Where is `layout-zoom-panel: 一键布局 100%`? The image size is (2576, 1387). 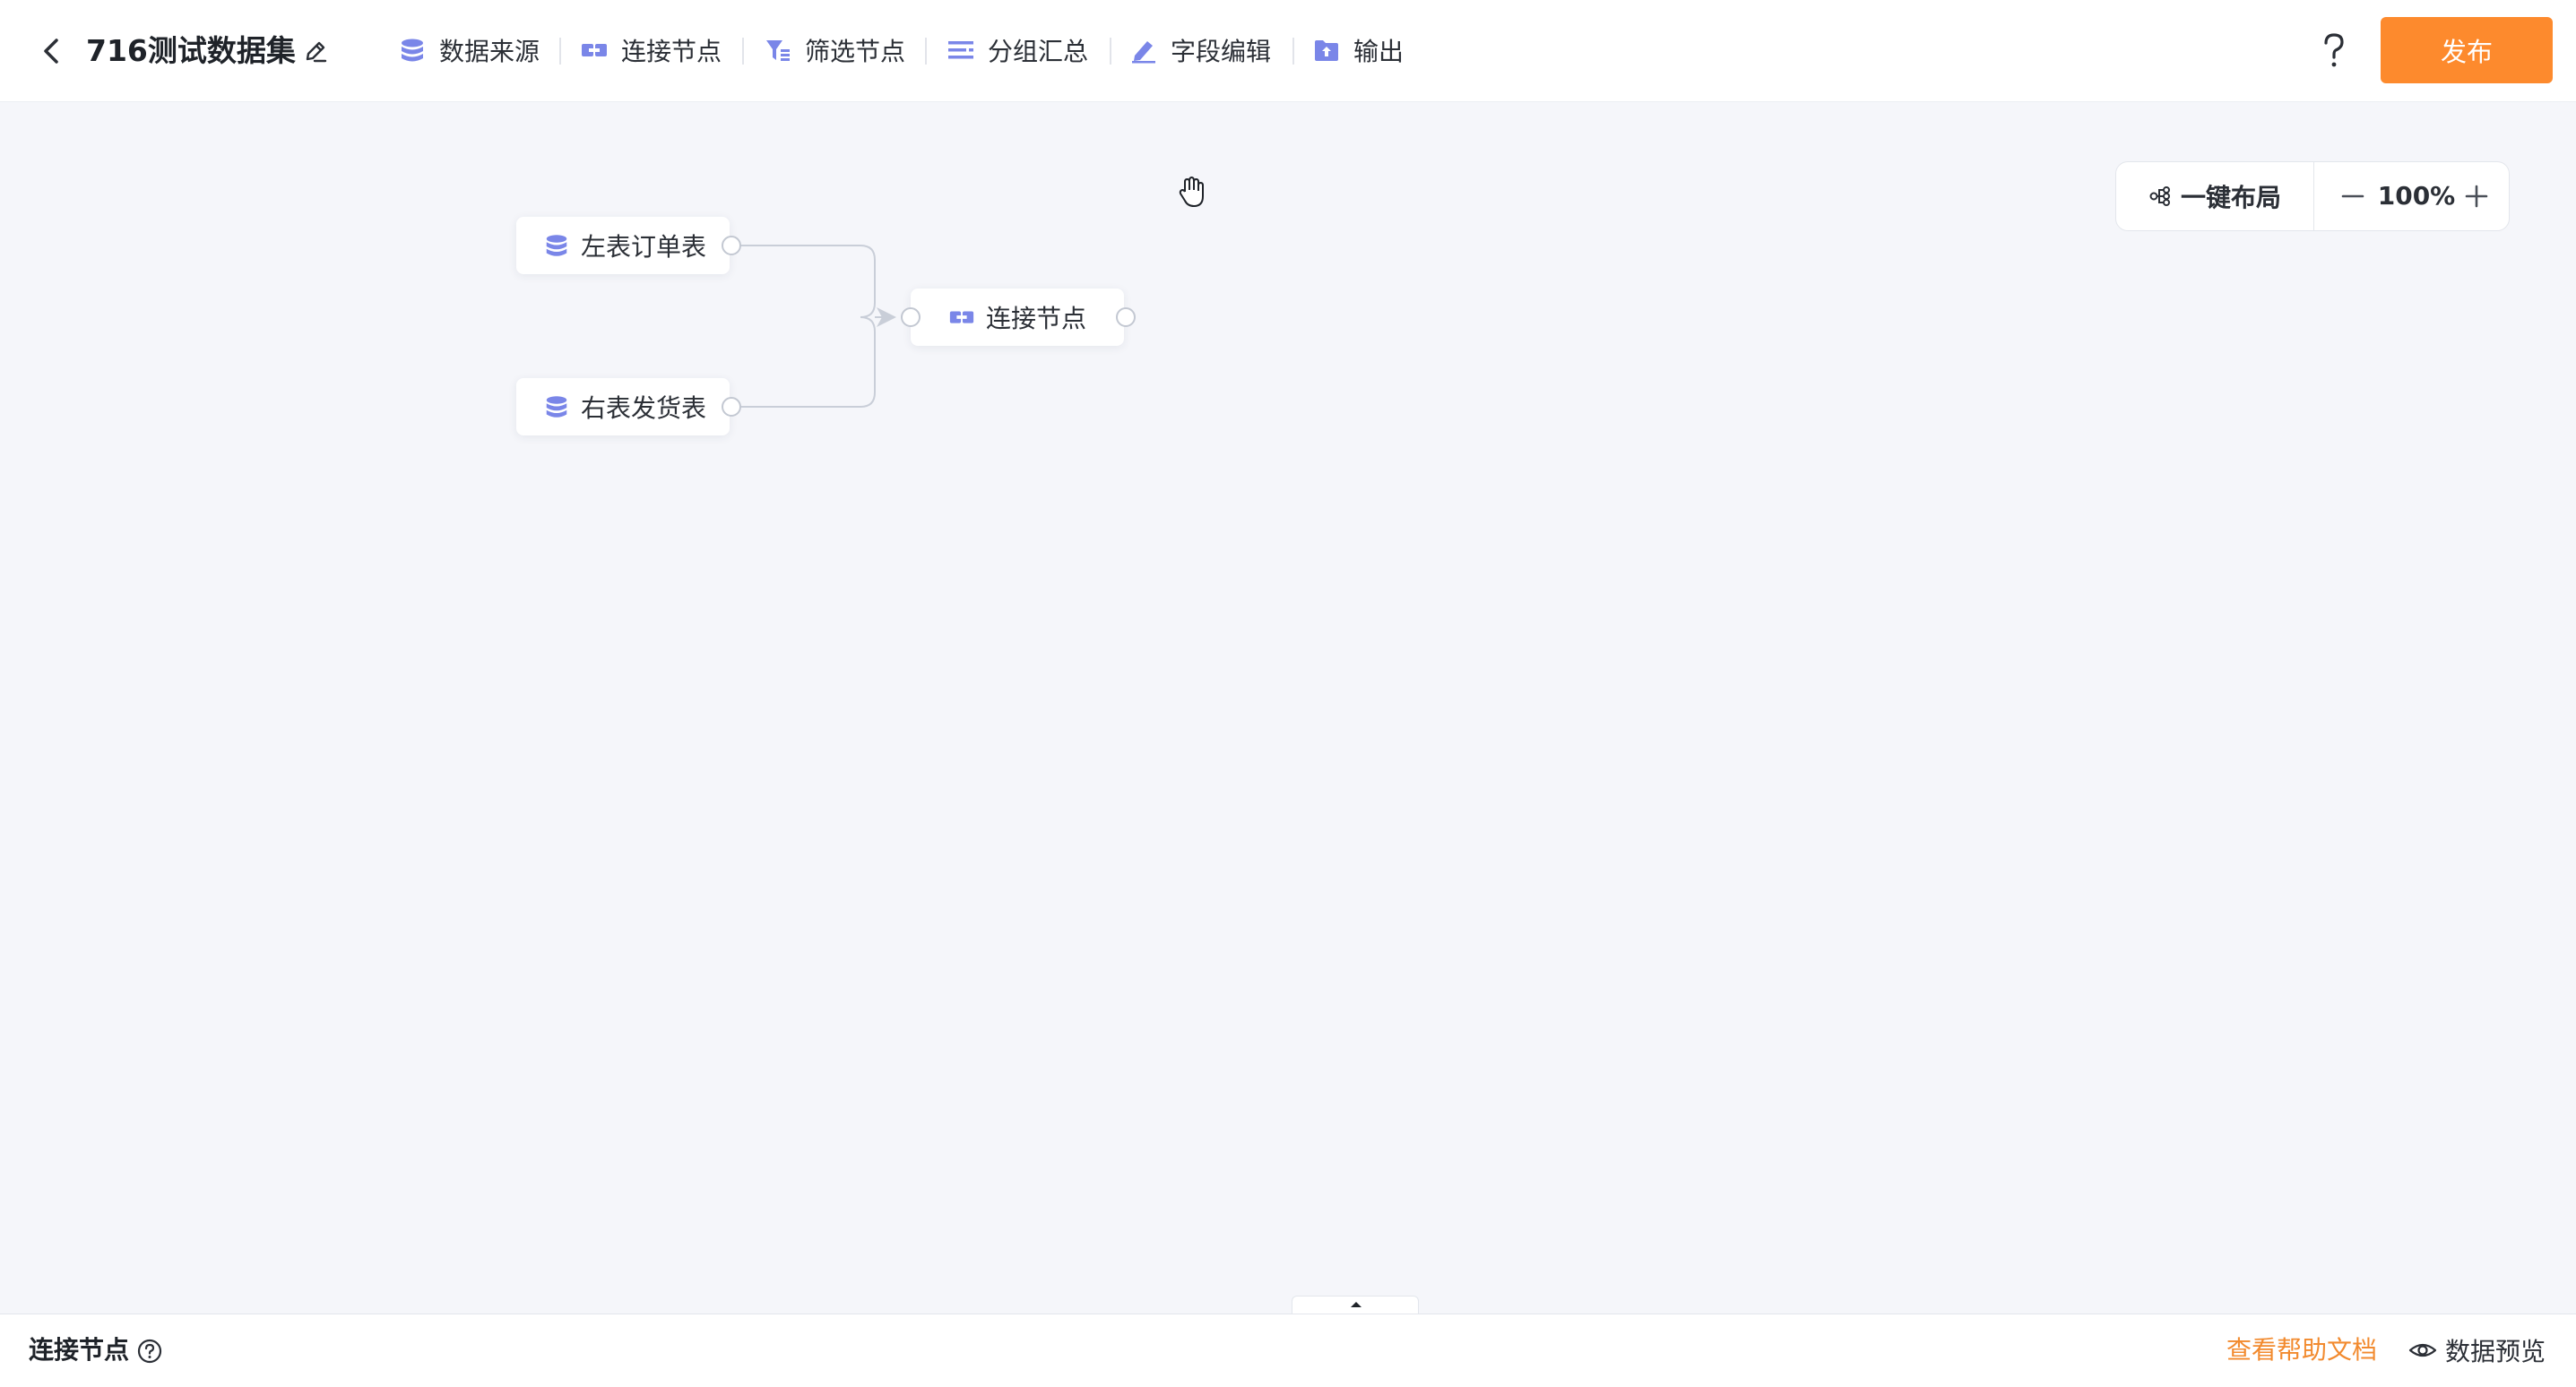 layout-zoom-panel: 一键布局 100% is located at coordinates (2312, 196).